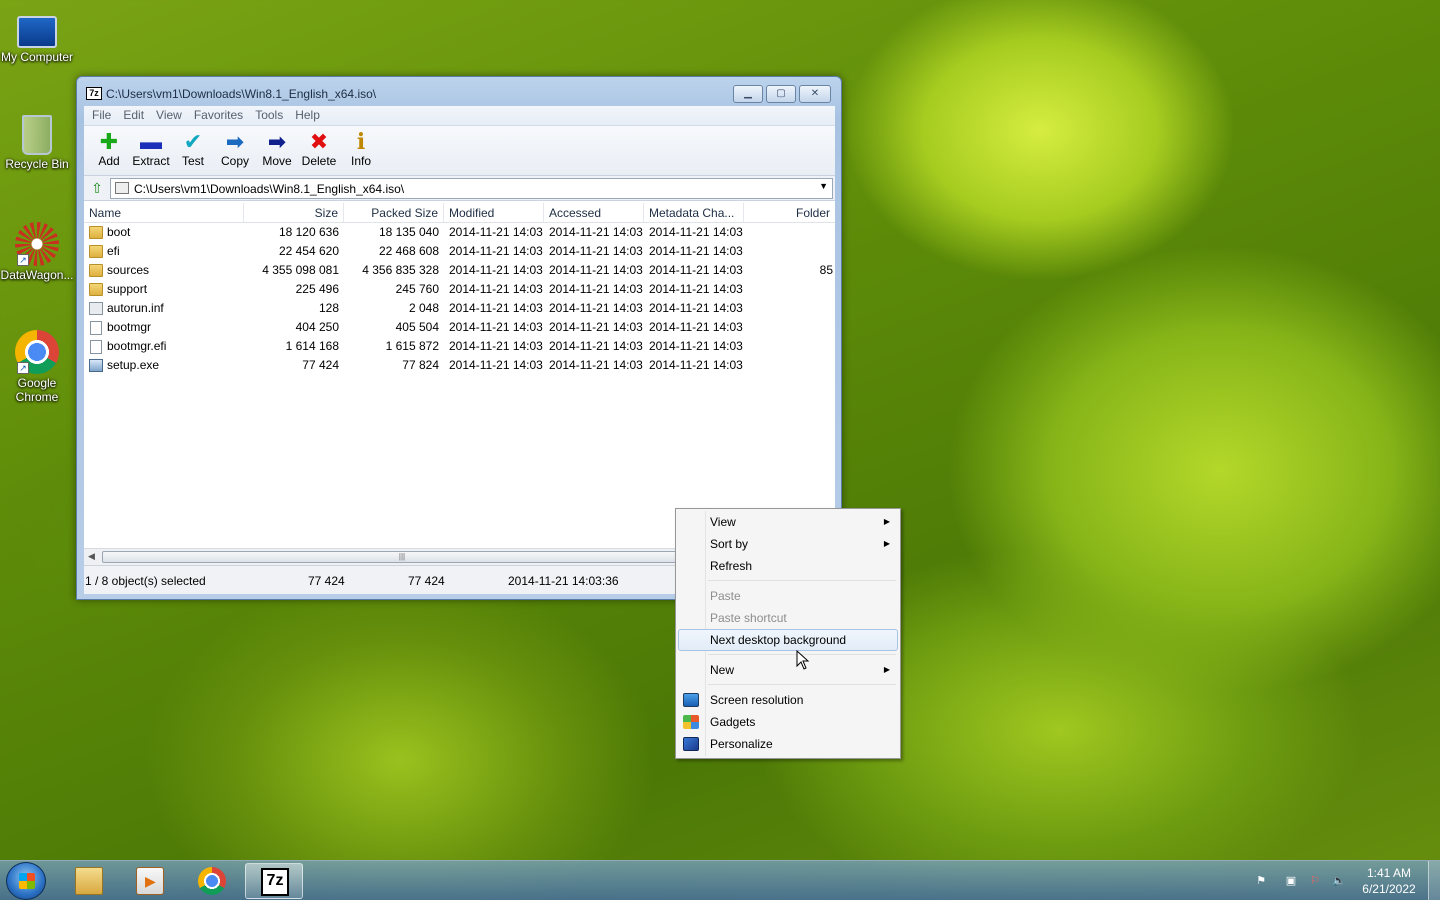  Describe the element at coordinates (133, 115) in the screenshot. I see `menu-edit: Edit` at that location.